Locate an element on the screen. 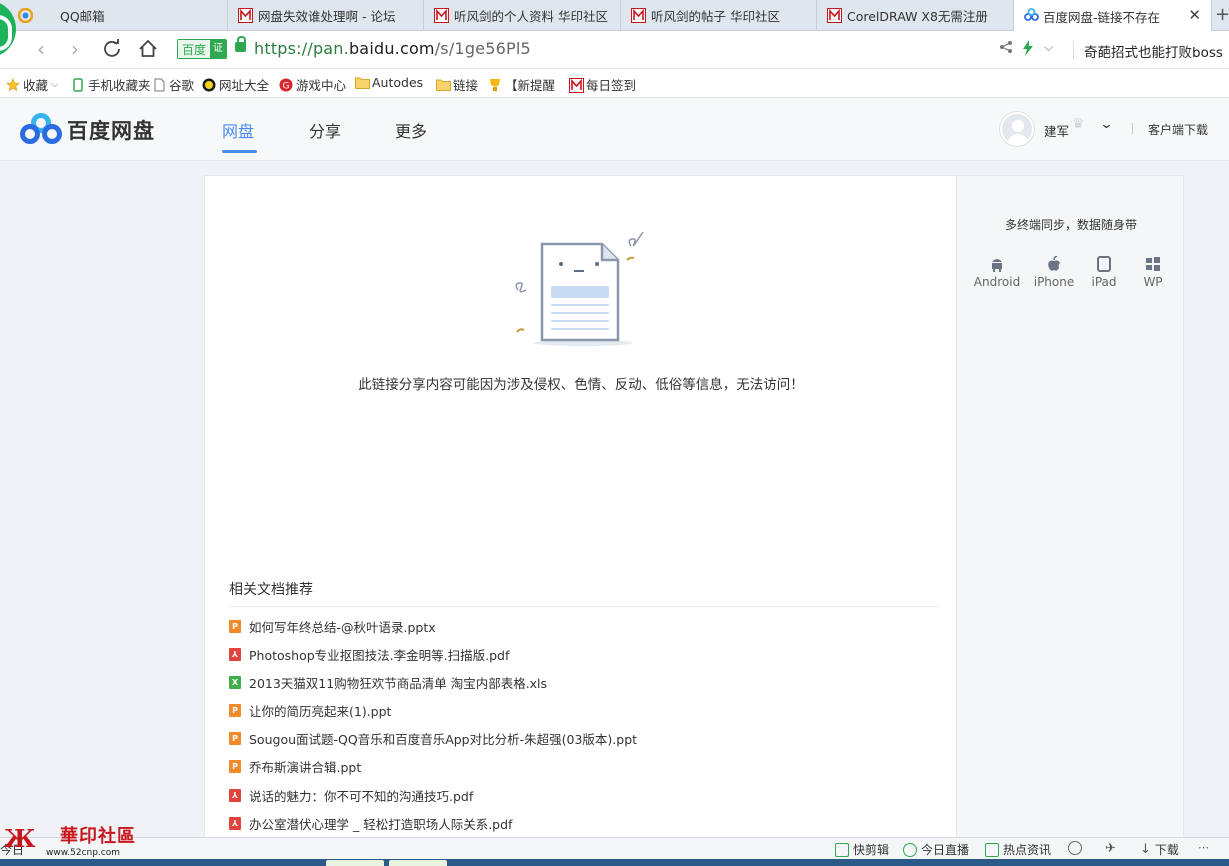 The width and height of the screenshot is (1229, 866). tab-title: CorelDRAW X8无需注册 is located at coordinates (917, 16).